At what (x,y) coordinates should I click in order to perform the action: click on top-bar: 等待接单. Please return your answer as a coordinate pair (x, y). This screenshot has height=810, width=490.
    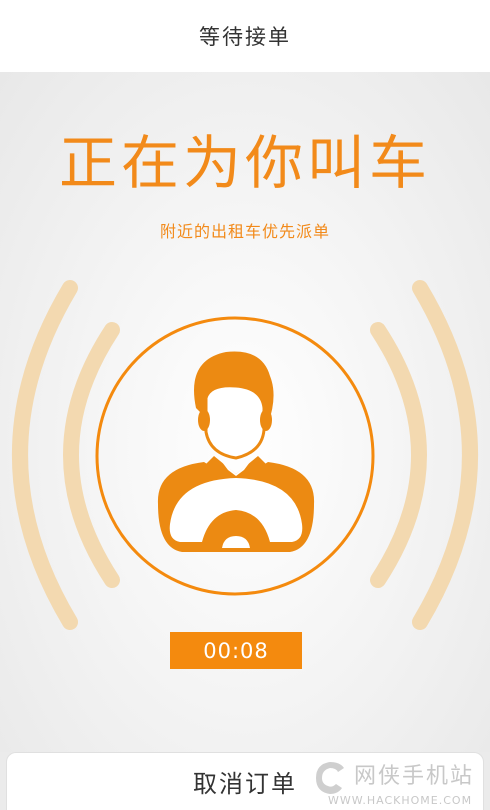
    Looking at the image, I should click on (245, 36).